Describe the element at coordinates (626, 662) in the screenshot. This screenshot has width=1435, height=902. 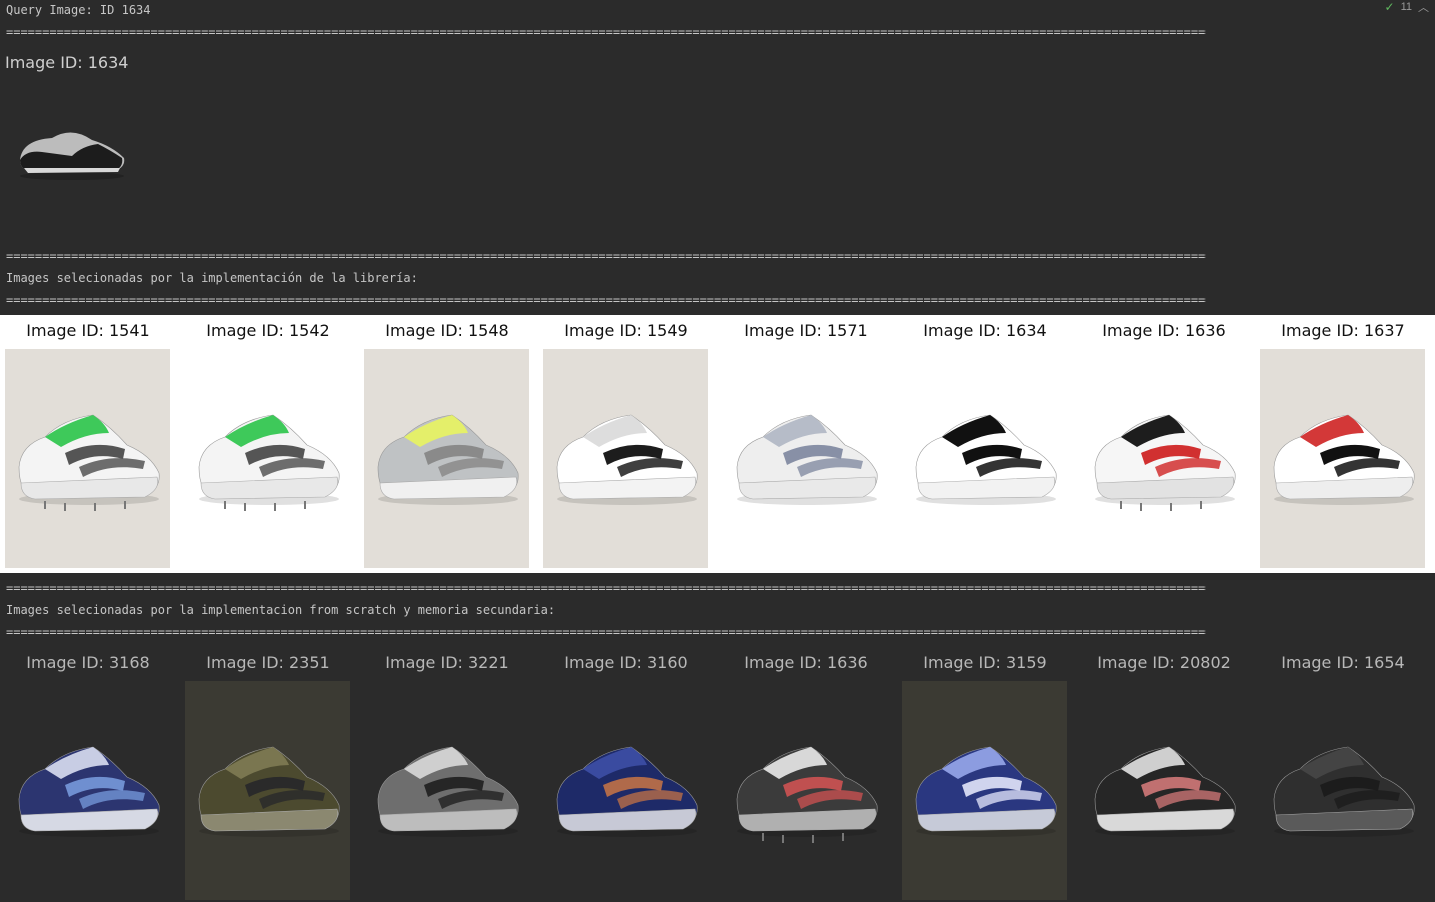
I see `image-id-label: Image ID: 3160` at that location.